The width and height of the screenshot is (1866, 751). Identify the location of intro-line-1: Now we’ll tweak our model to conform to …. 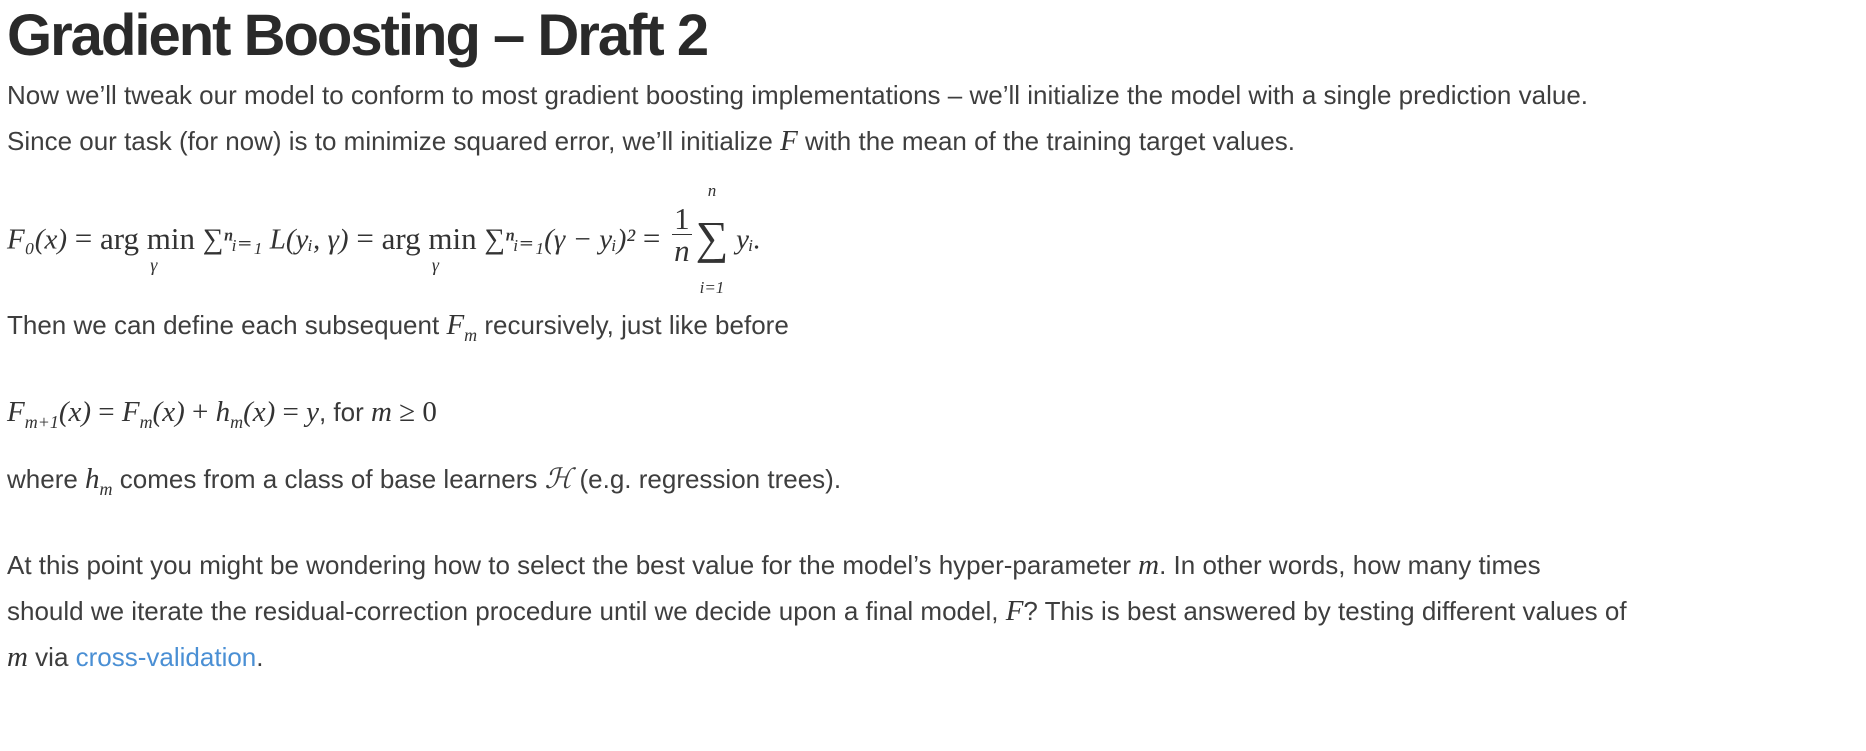
(797, 95).